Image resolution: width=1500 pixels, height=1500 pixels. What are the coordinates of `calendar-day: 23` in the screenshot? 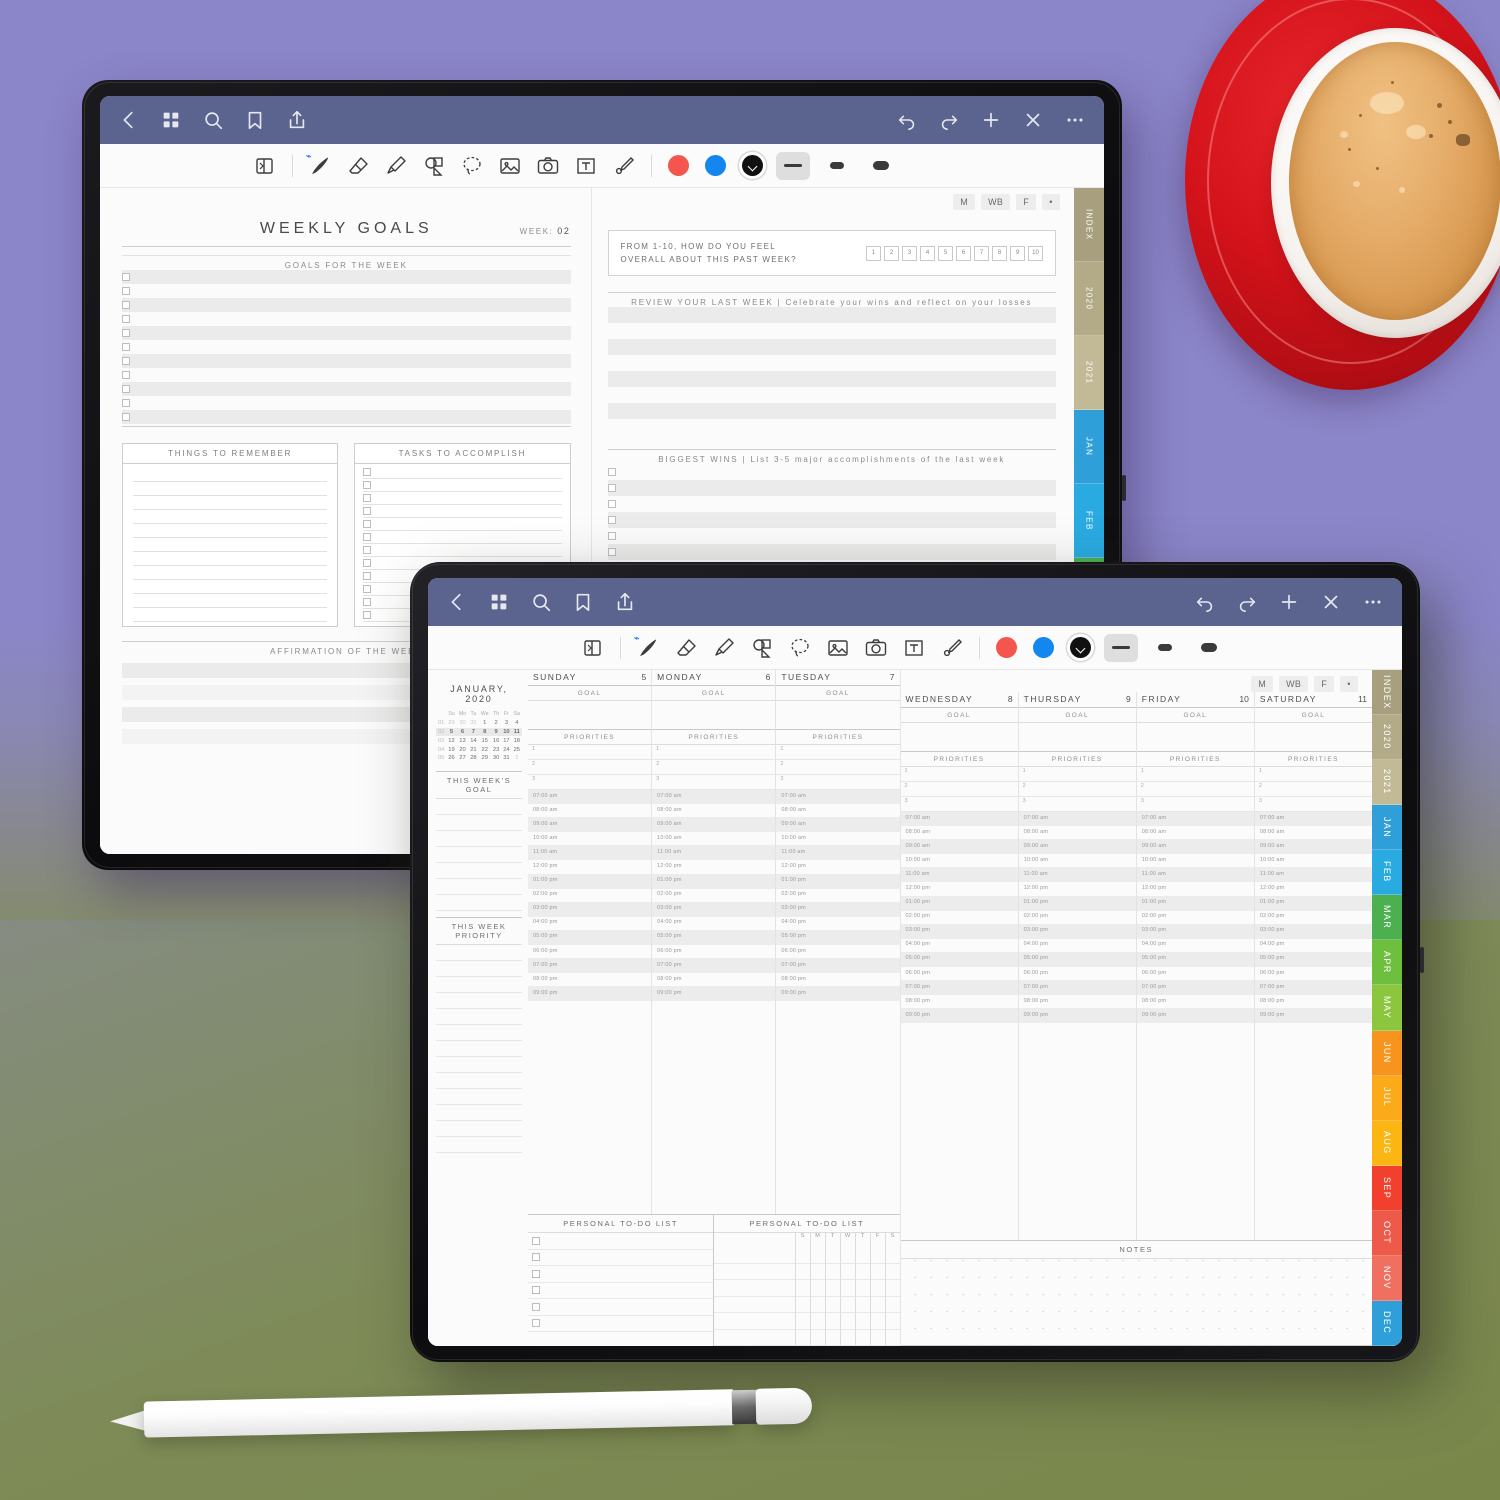 It's located at (496, 749).